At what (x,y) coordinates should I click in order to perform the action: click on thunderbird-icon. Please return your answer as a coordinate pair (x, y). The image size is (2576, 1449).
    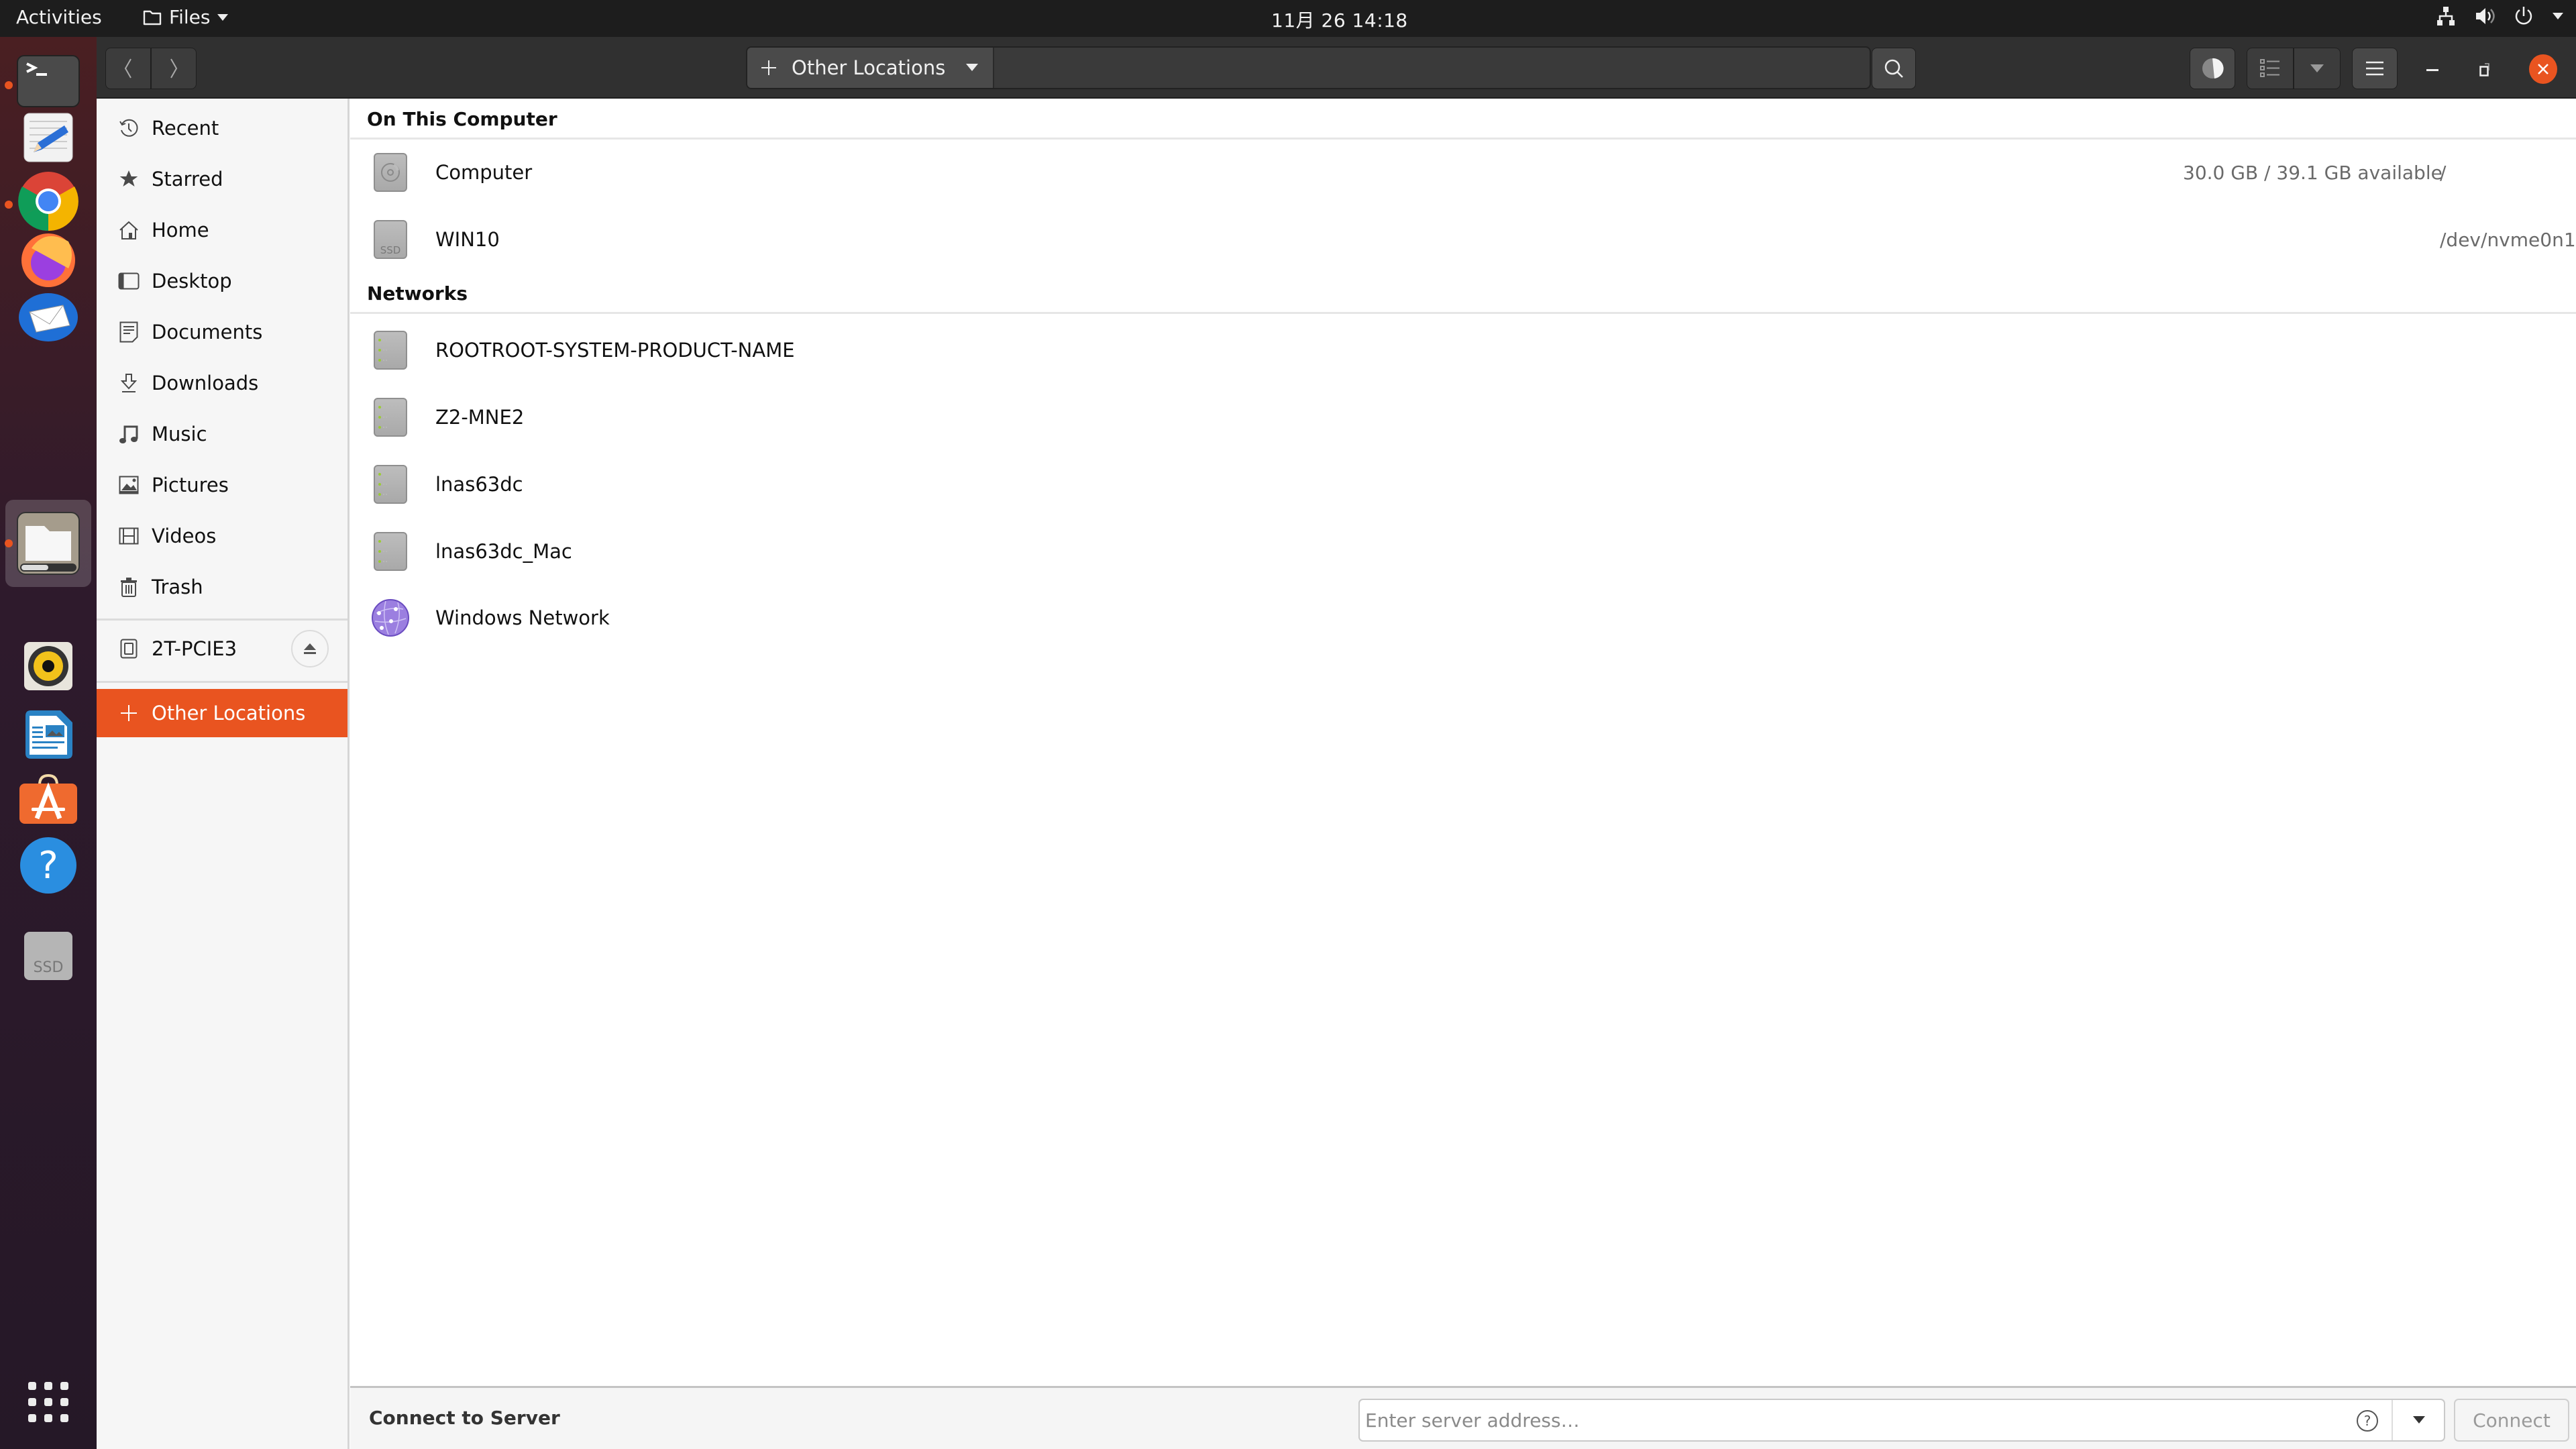
    Looking at the image, I should click on (48, 317).